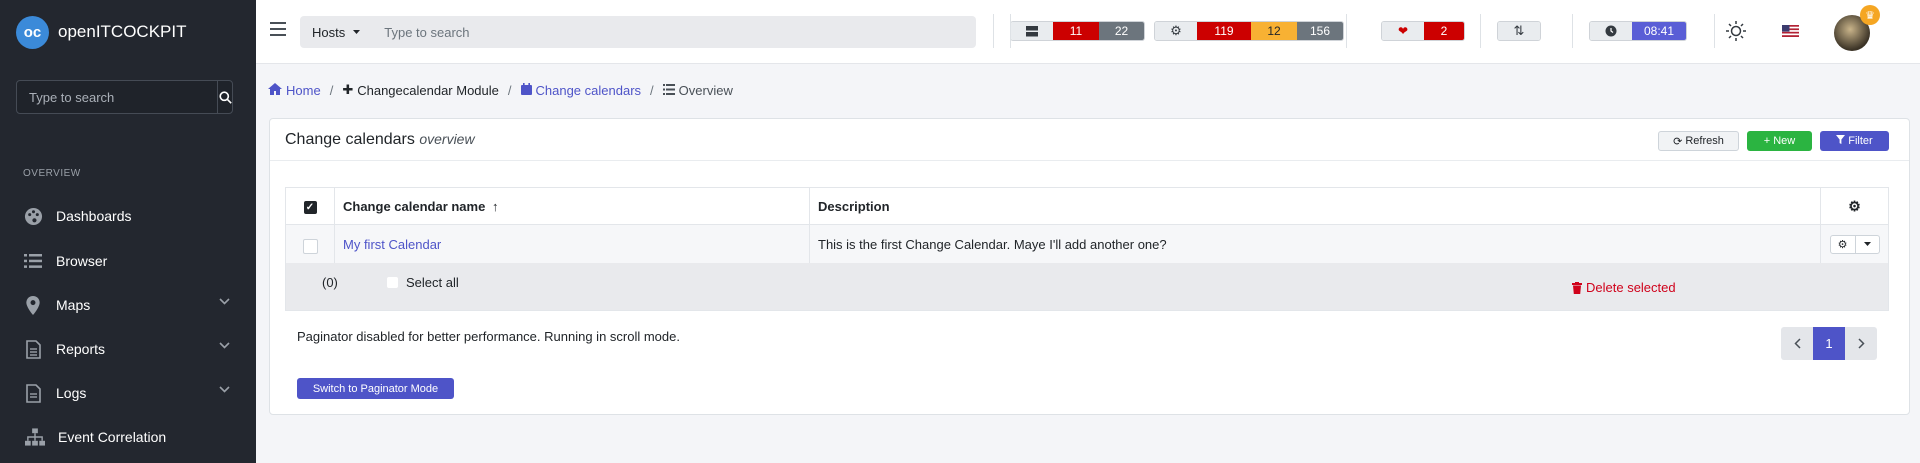  I want to click on sidebar-item-browser: Browser, so click(128, 261).